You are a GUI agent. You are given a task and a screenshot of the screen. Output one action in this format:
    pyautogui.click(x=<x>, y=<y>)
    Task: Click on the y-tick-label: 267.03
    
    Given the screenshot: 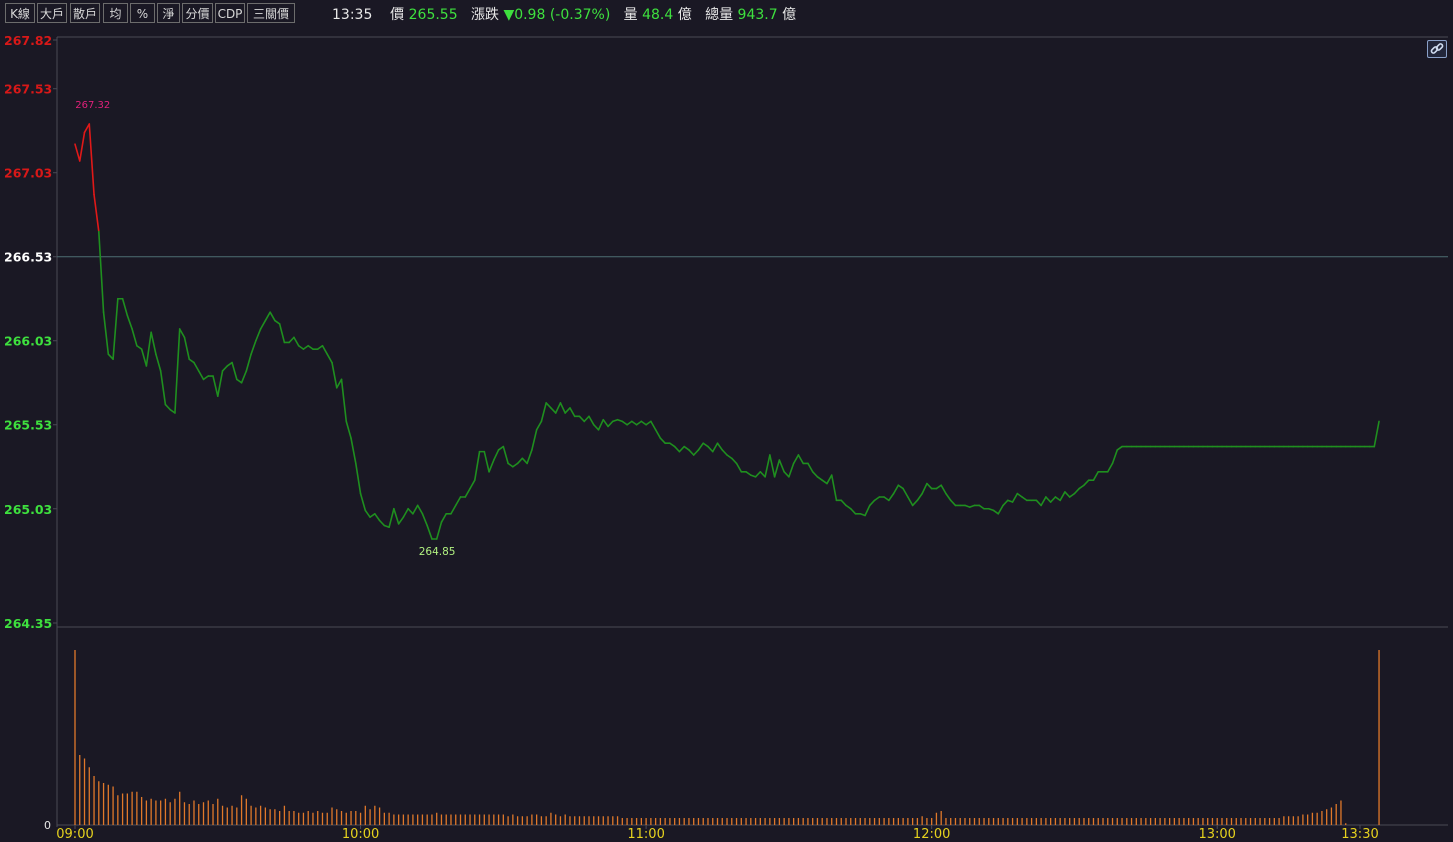 What is the action you would take?
    pyautogui.click(x=28, y=173)
    